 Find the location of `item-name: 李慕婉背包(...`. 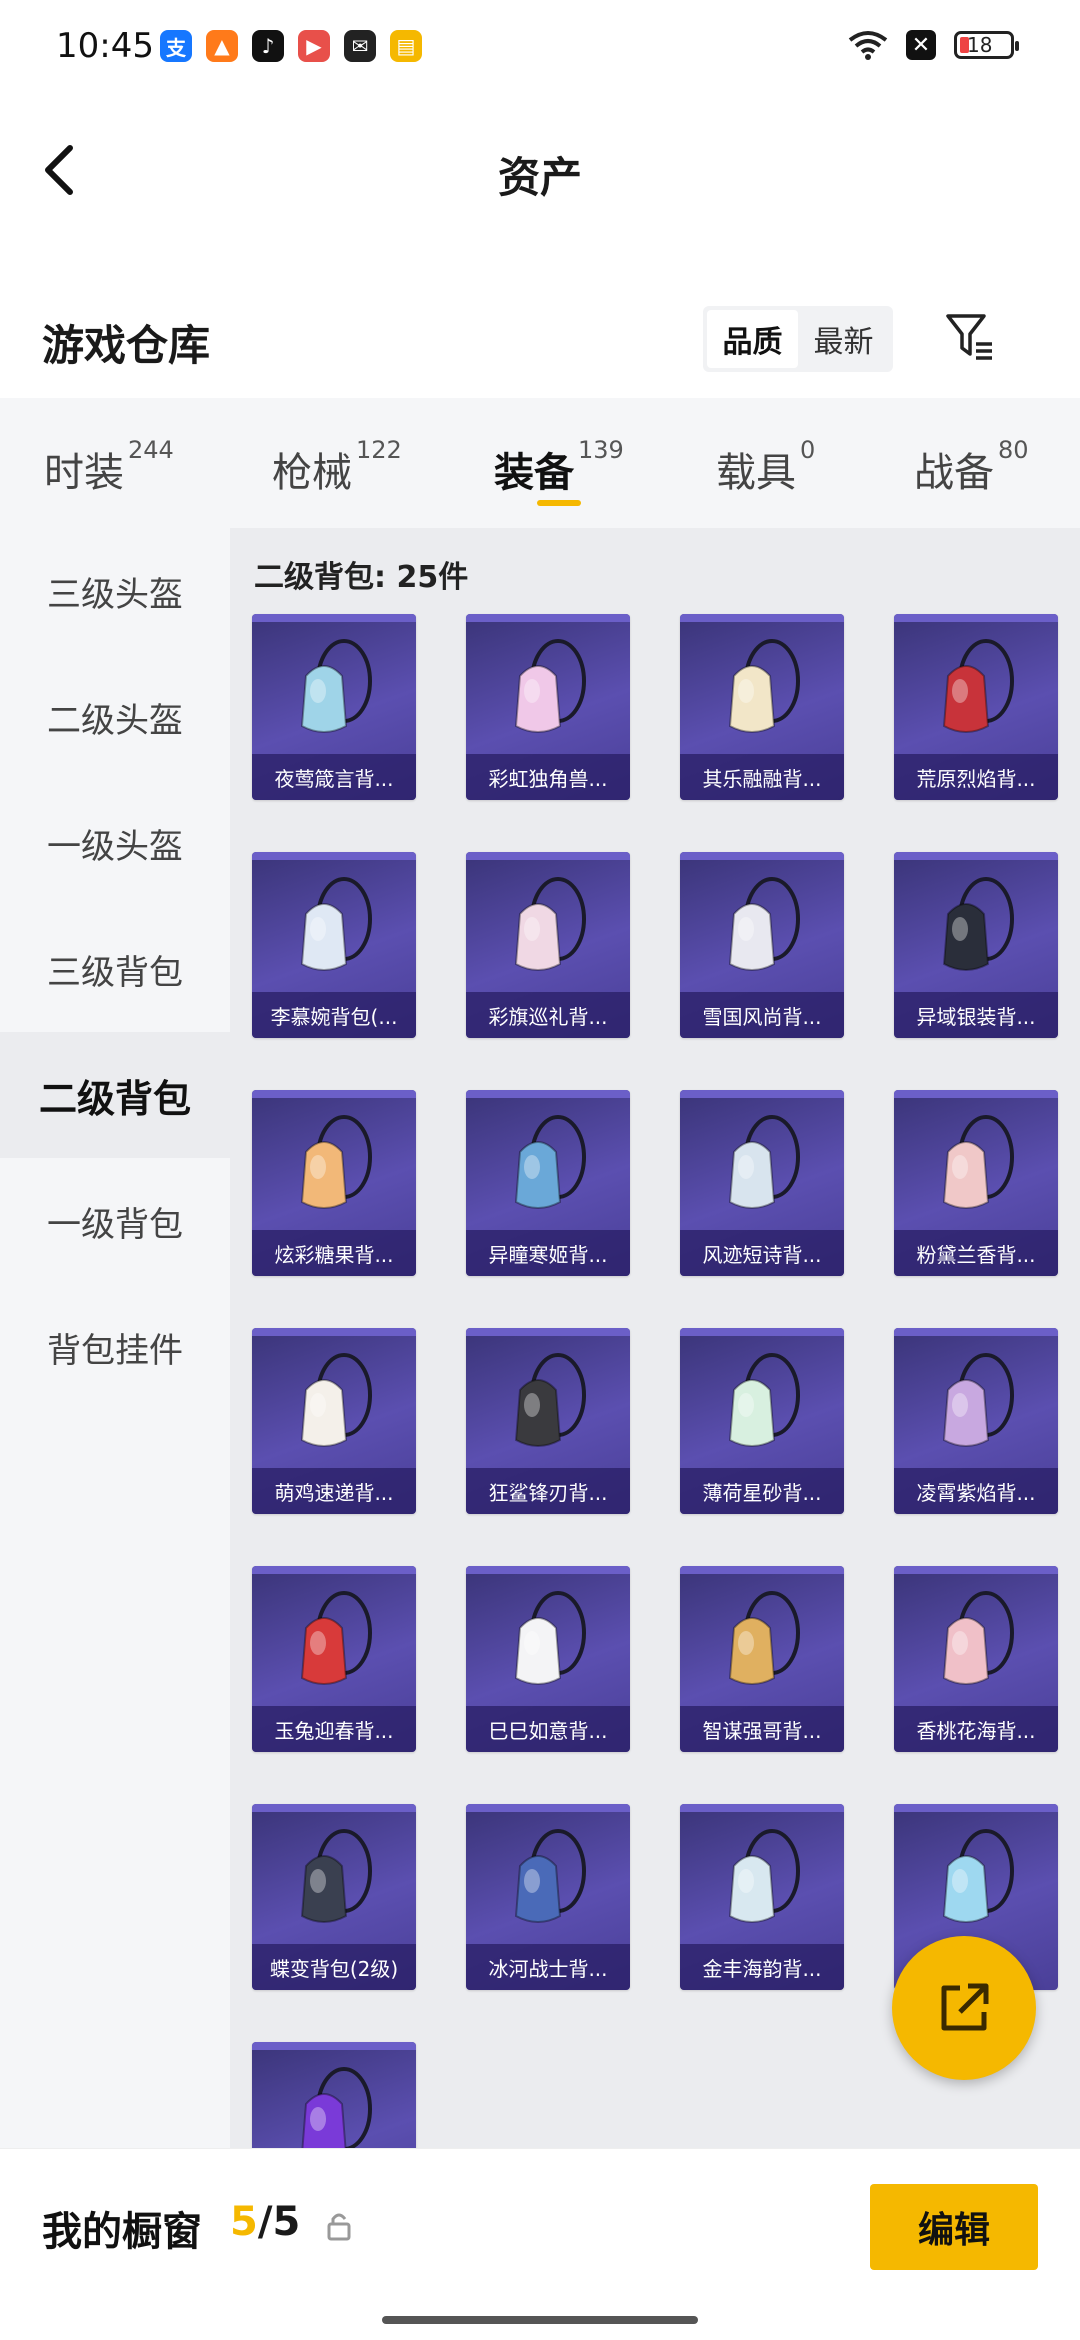

item-name: 李慕婉背包(... is located at coordinates (334, 1015).